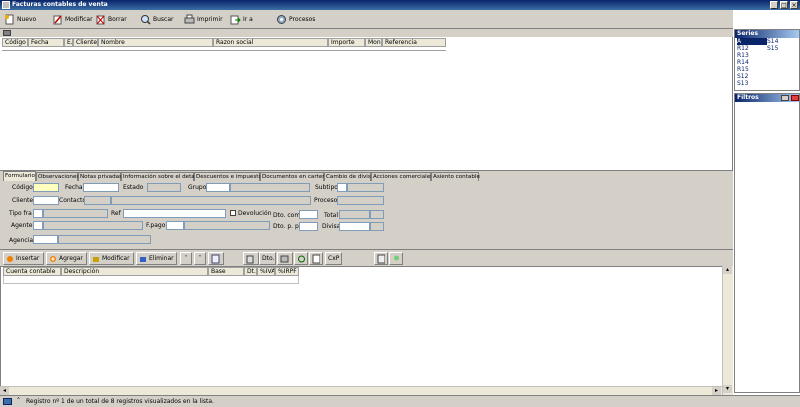  Describe the element at coordinates (767, 60) in the screenshot. I see `series-panel: Series A R12 R13 R14 R15 S12 S13 S14 S15` at that location.